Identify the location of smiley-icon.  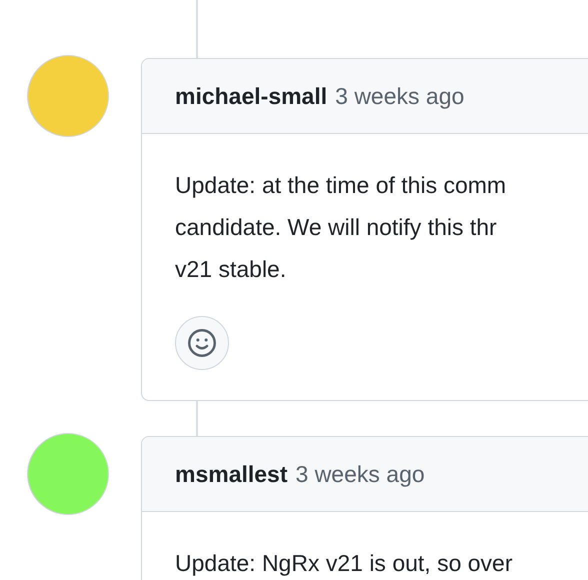
(202, 343).